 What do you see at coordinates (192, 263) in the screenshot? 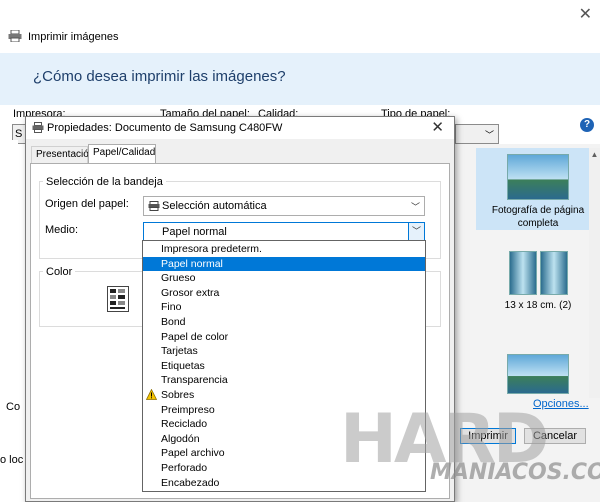
I see `dropdown-item-label: Papel normal` at bounding box center [192, 263].